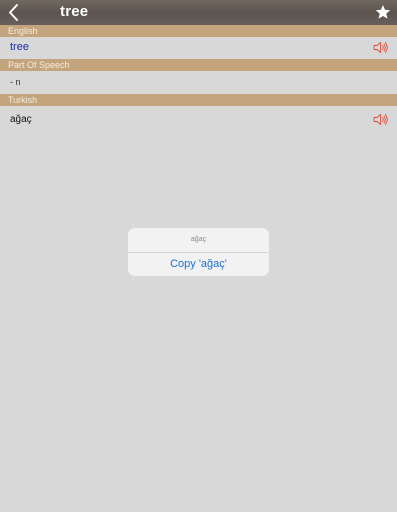 The width and height of the screenshot is (397, 512). I want to click on section-header-english: English, so click(198, 31).